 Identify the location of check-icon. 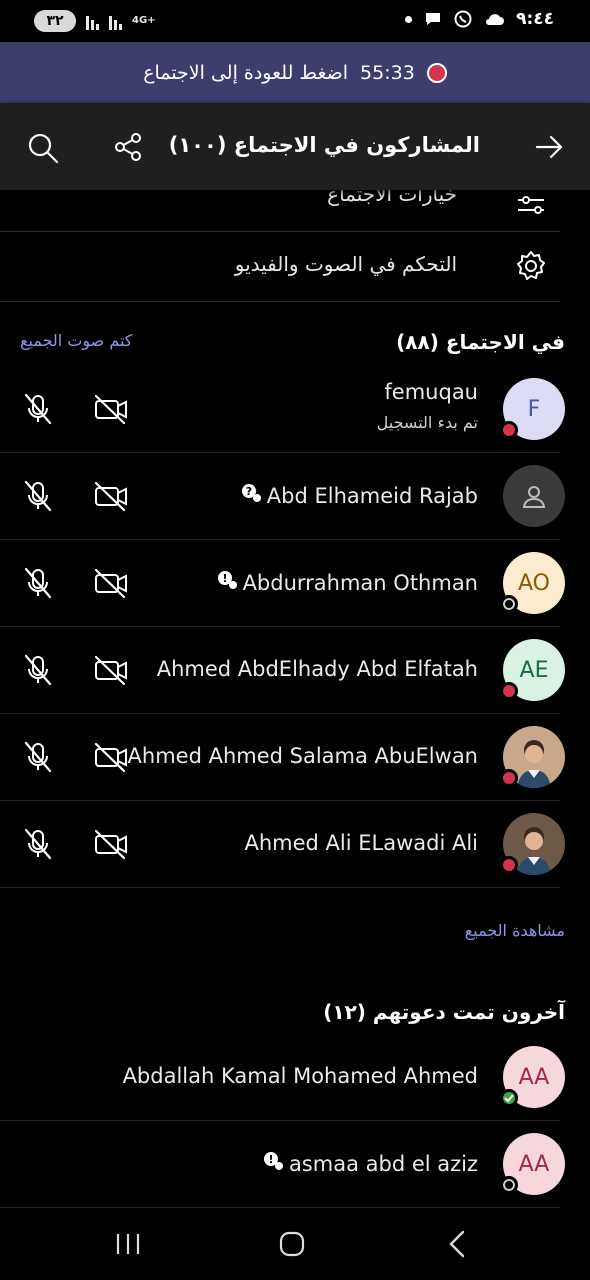
(509, 1098).